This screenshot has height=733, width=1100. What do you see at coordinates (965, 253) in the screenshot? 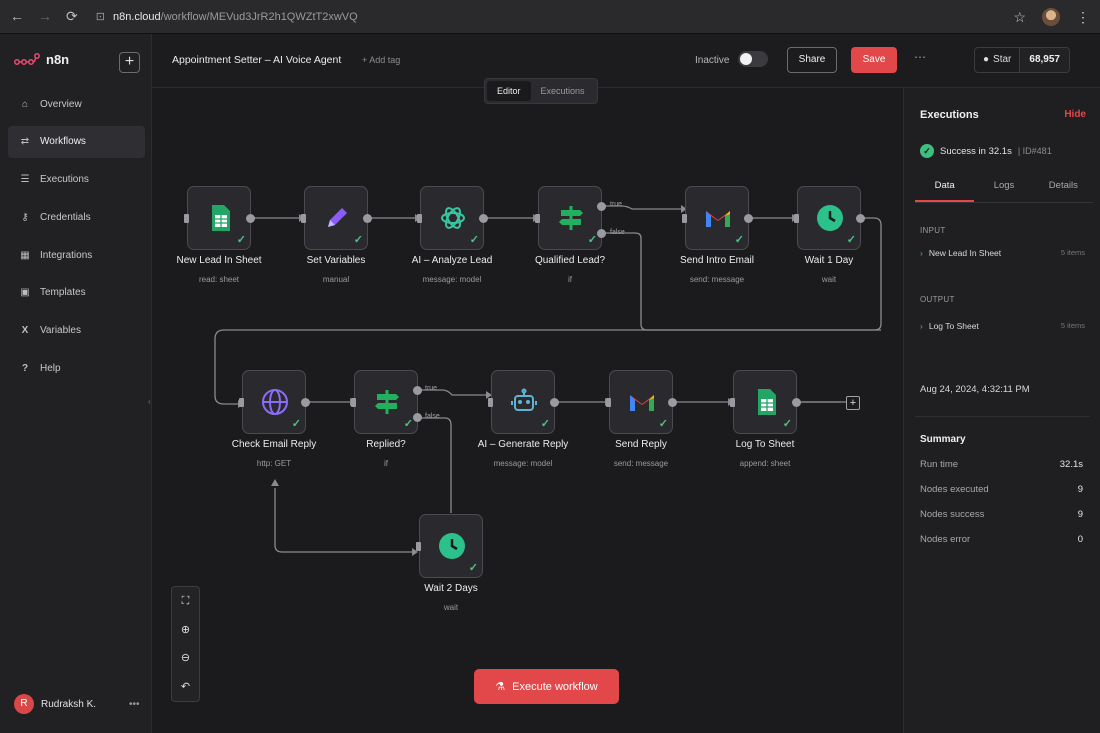
I see `input-item-name: New Lead In Sheet` at bounding box center [965, 253].